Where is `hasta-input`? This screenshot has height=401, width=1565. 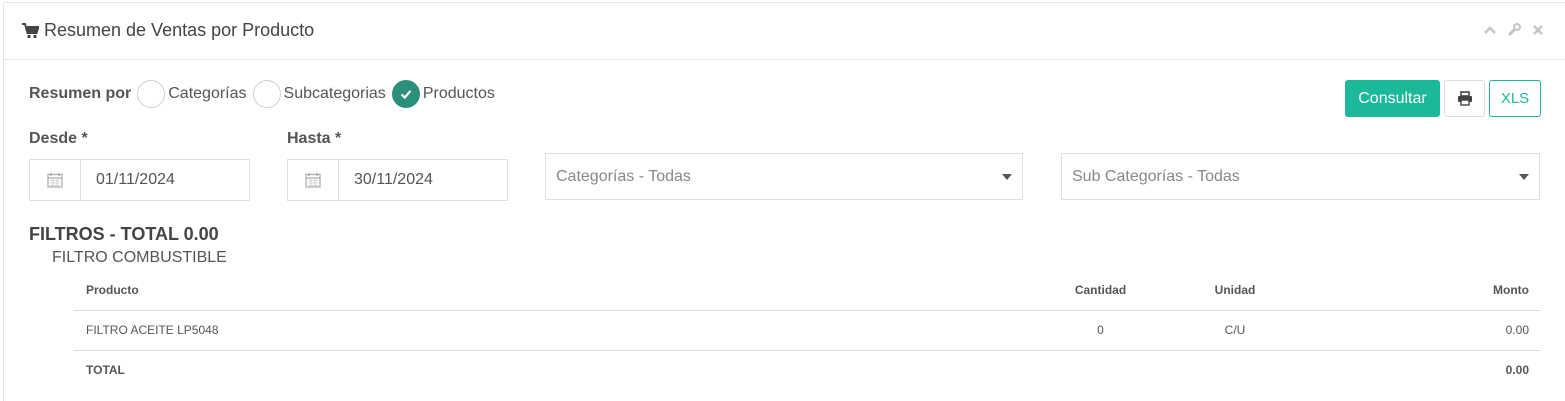
hasta-input is located at coordinates (423, 180).